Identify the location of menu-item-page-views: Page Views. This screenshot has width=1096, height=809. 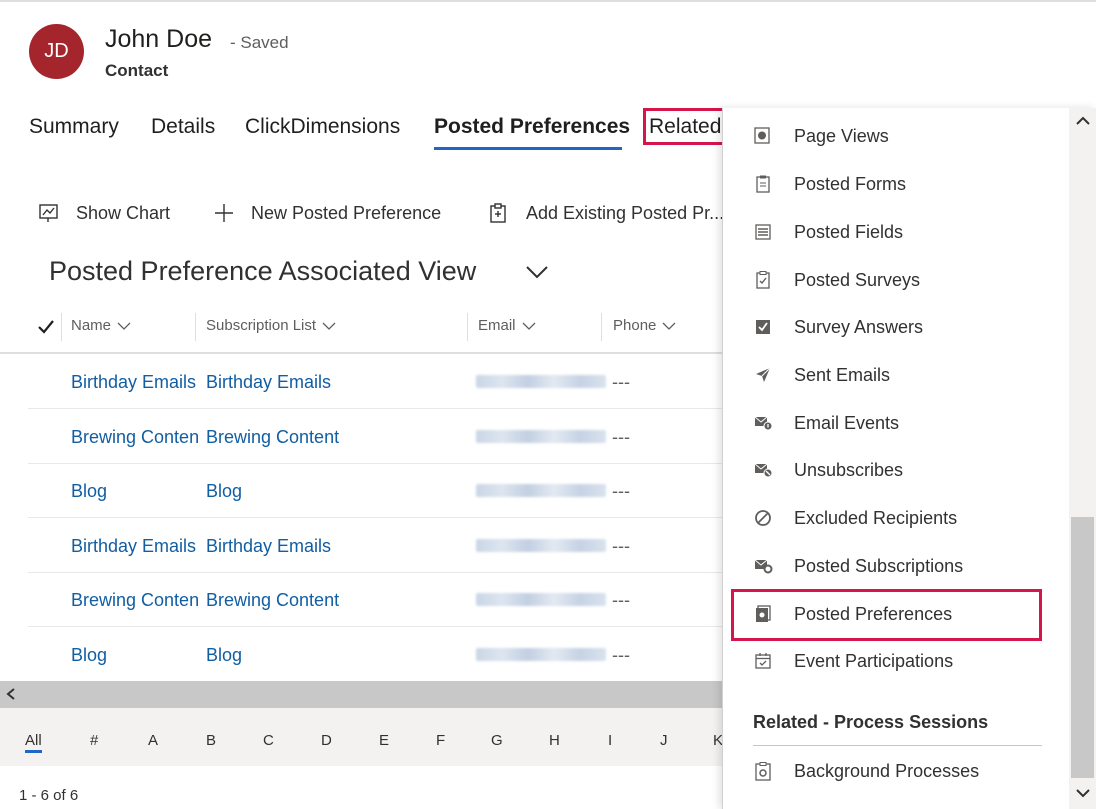
(820, 136).